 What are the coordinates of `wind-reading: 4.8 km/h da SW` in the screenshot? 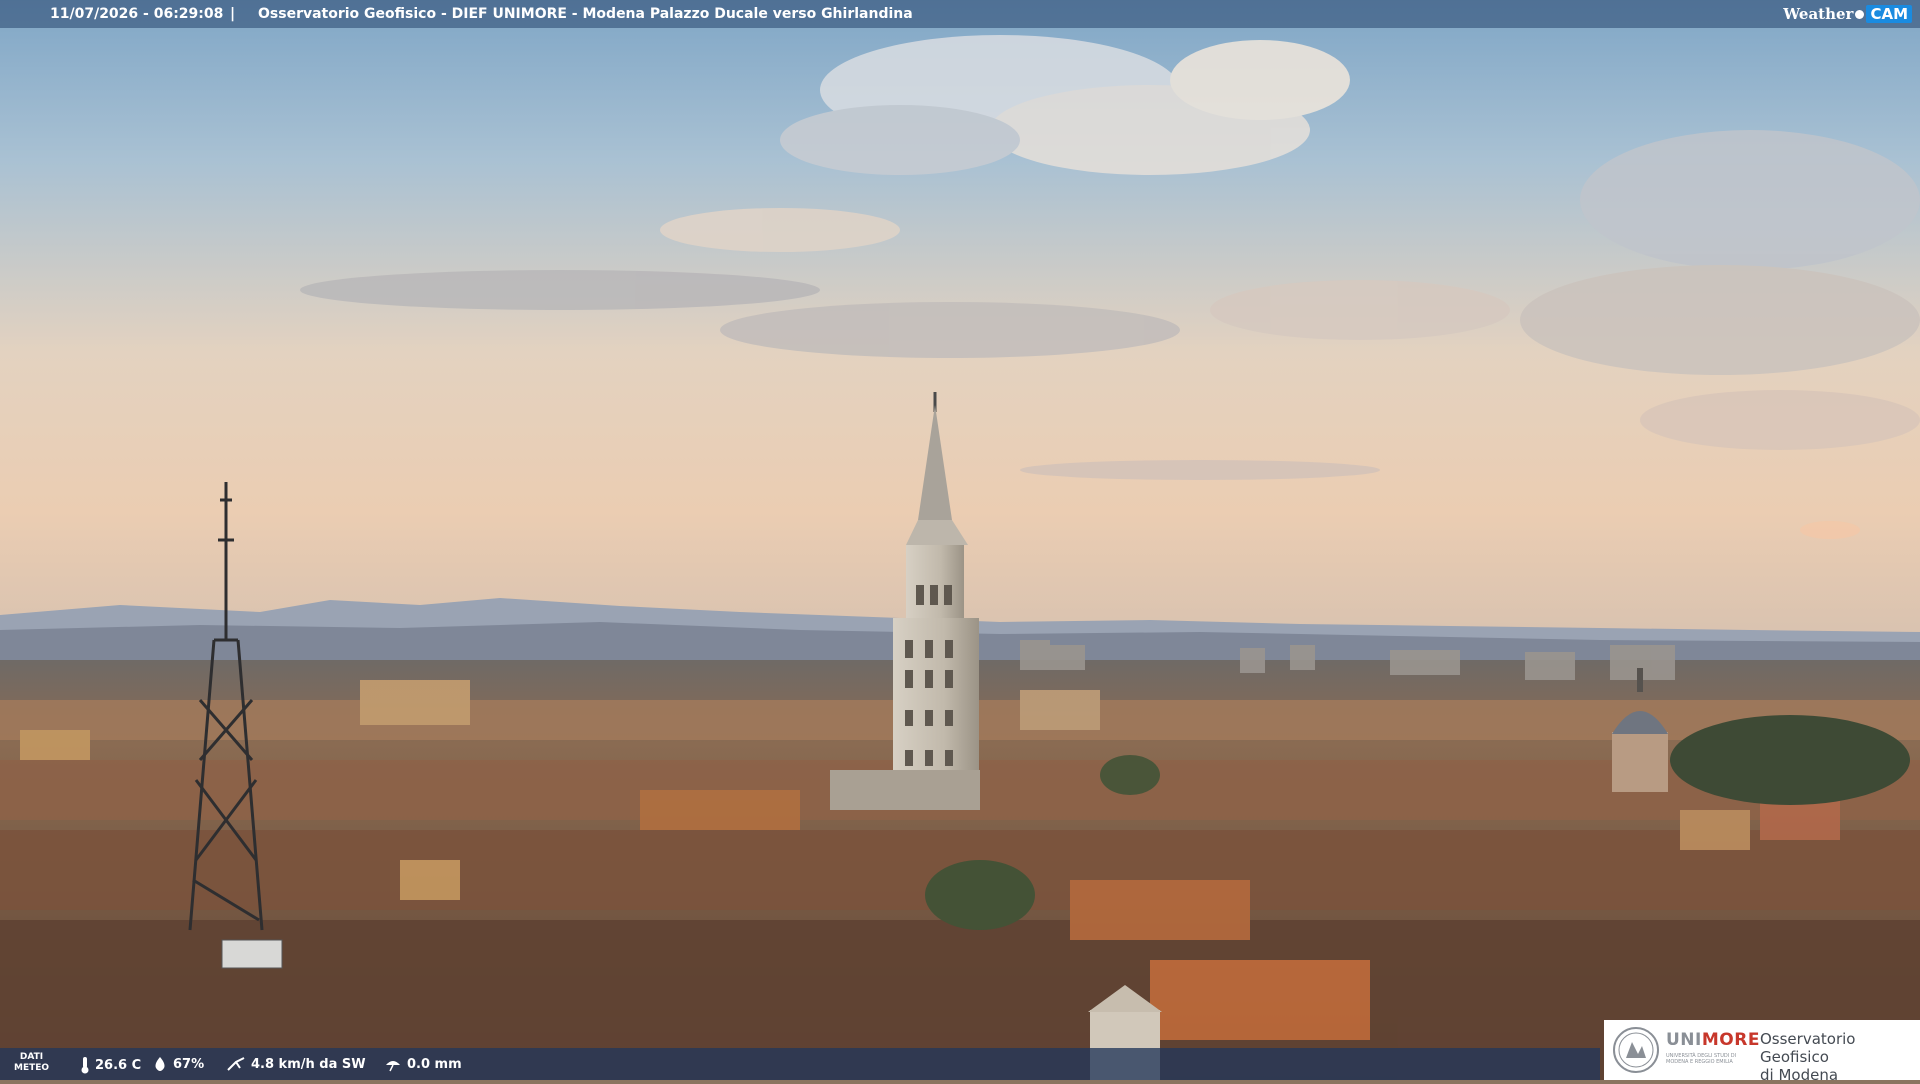 It's located at (296, 1064).